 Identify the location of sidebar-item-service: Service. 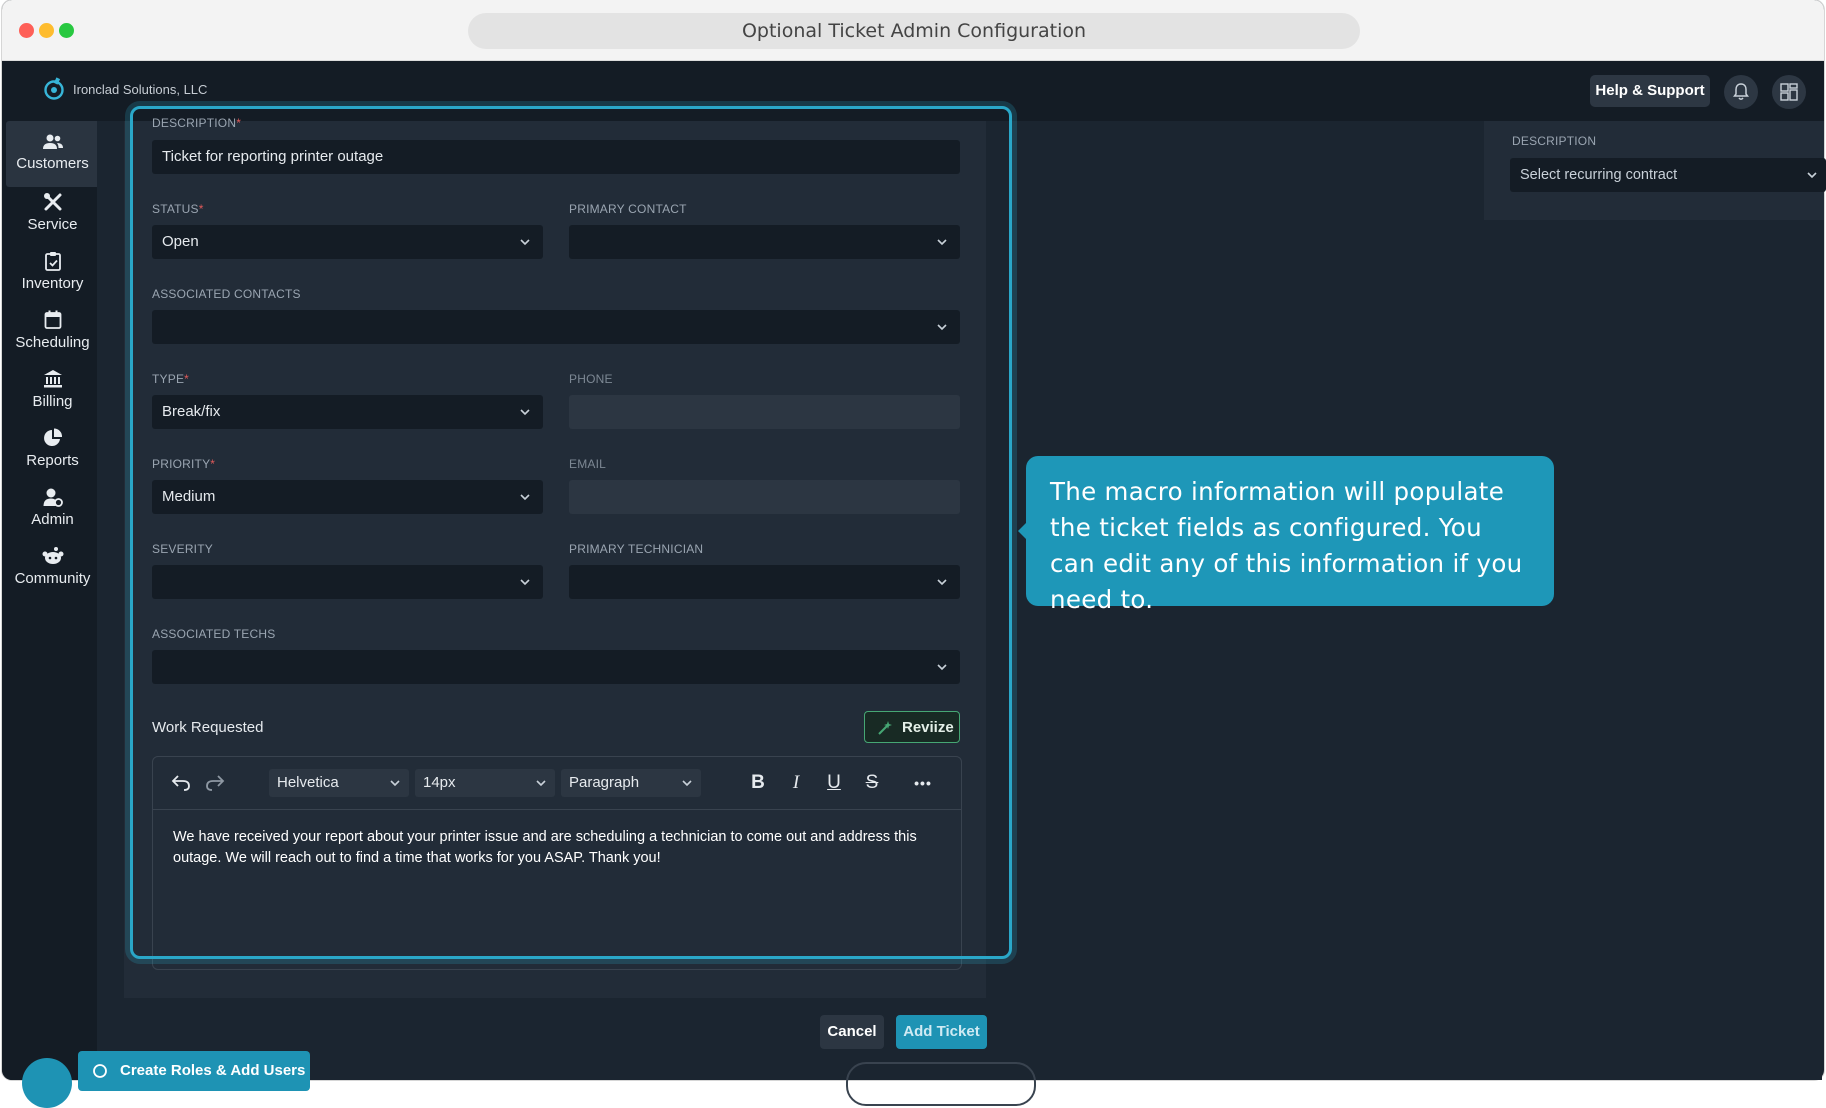
(52, 213).